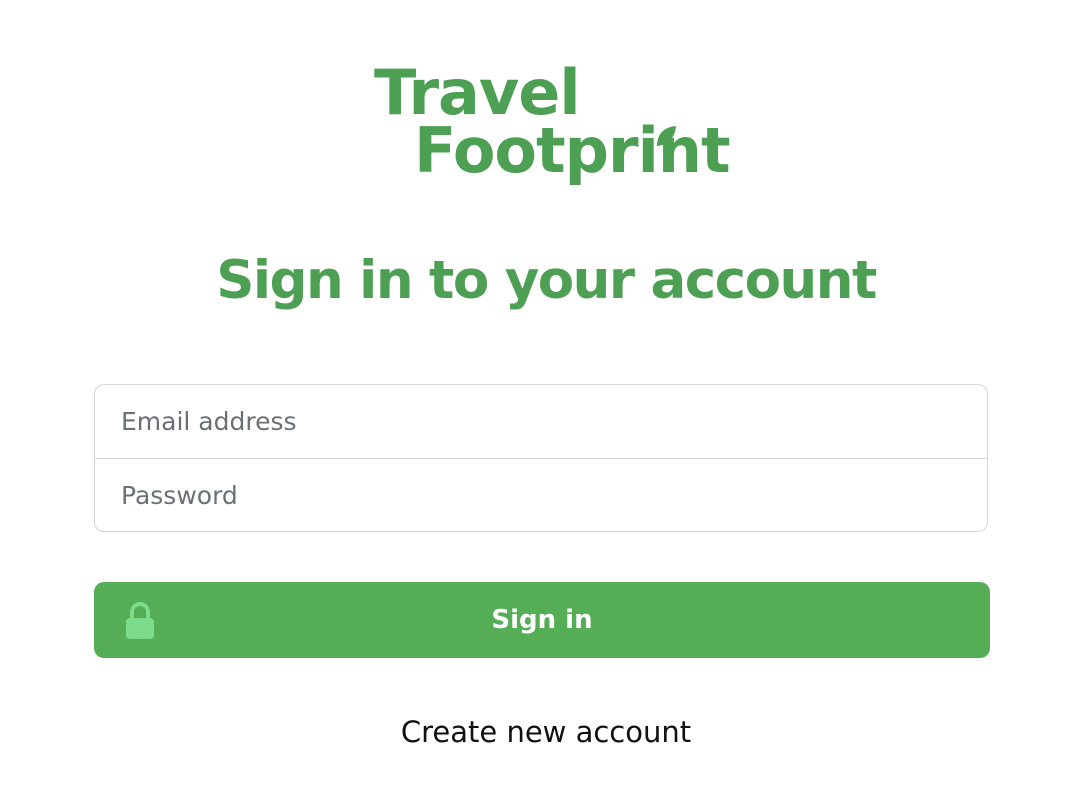 Image resolution: width=1092 pixels, height=800 pixels. What do you see at coordinates (541, 421) in the screenshot?
I see `email-field` at bounding box center [541, 421].